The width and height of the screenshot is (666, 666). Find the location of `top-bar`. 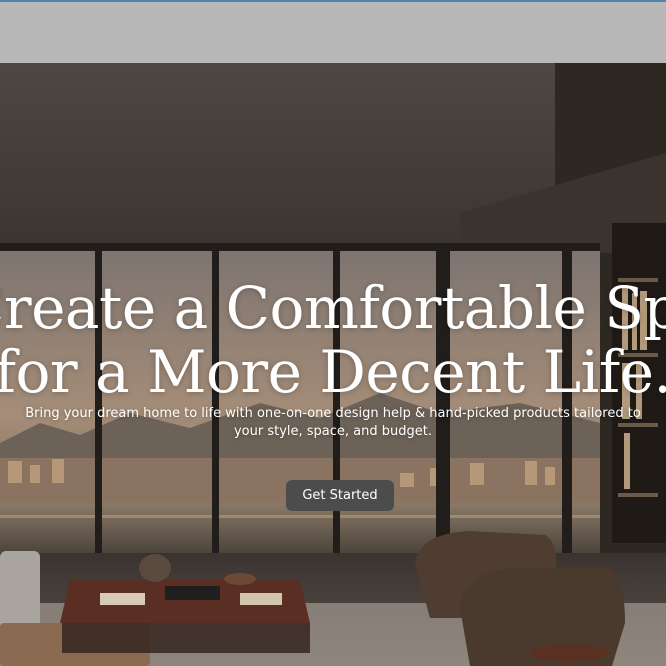

top-bar is located at coordinates (333, 31).